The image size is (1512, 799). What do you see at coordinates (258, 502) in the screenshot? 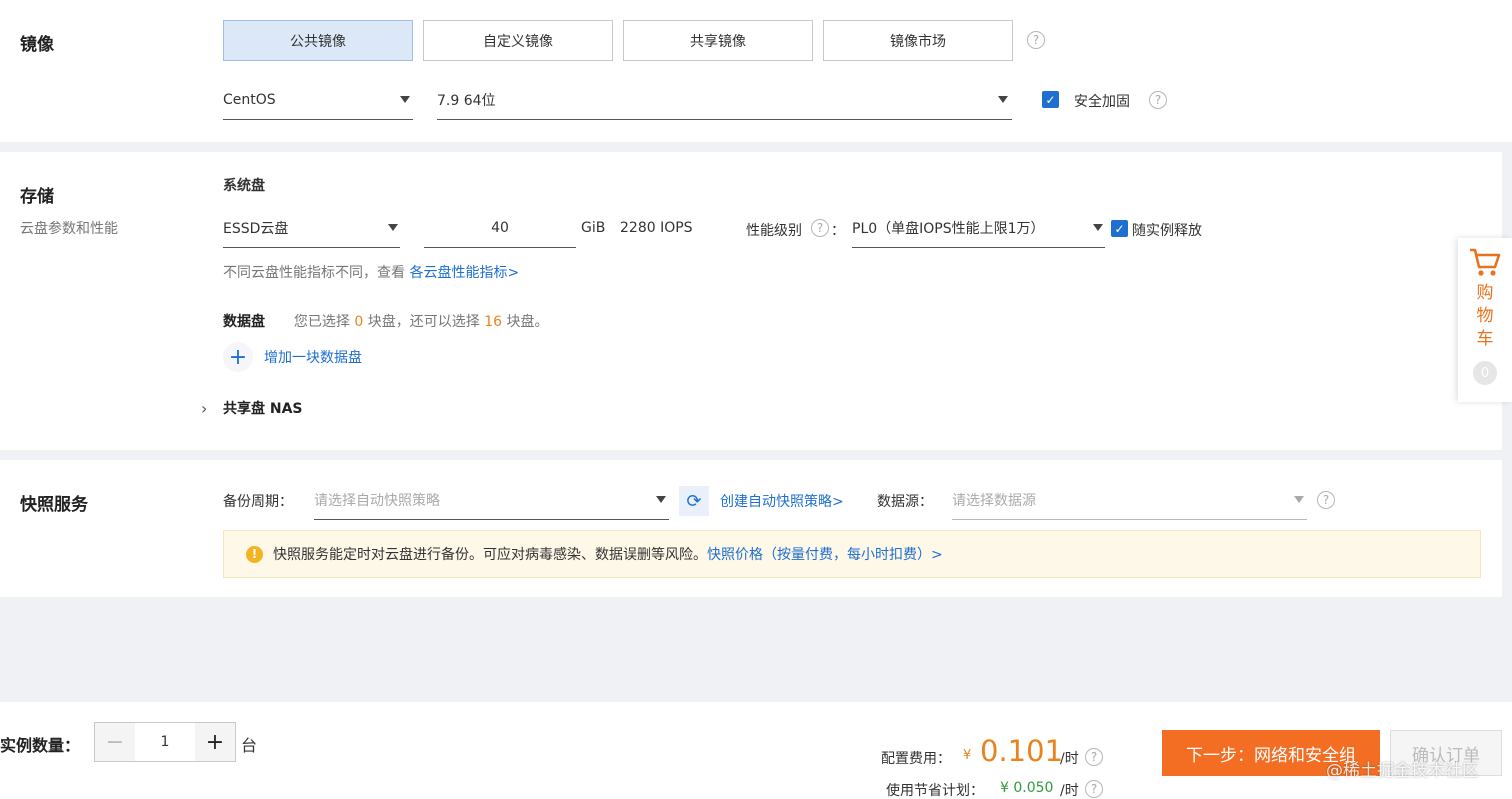
I see `backup-cycle-label: 备份周期：` at bounding box center [258, 502].